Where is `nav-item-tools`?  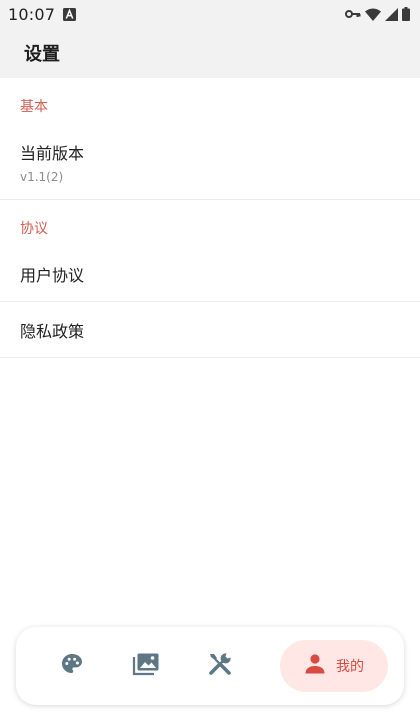
nav-item-tools is located at coordinates (220, 666).